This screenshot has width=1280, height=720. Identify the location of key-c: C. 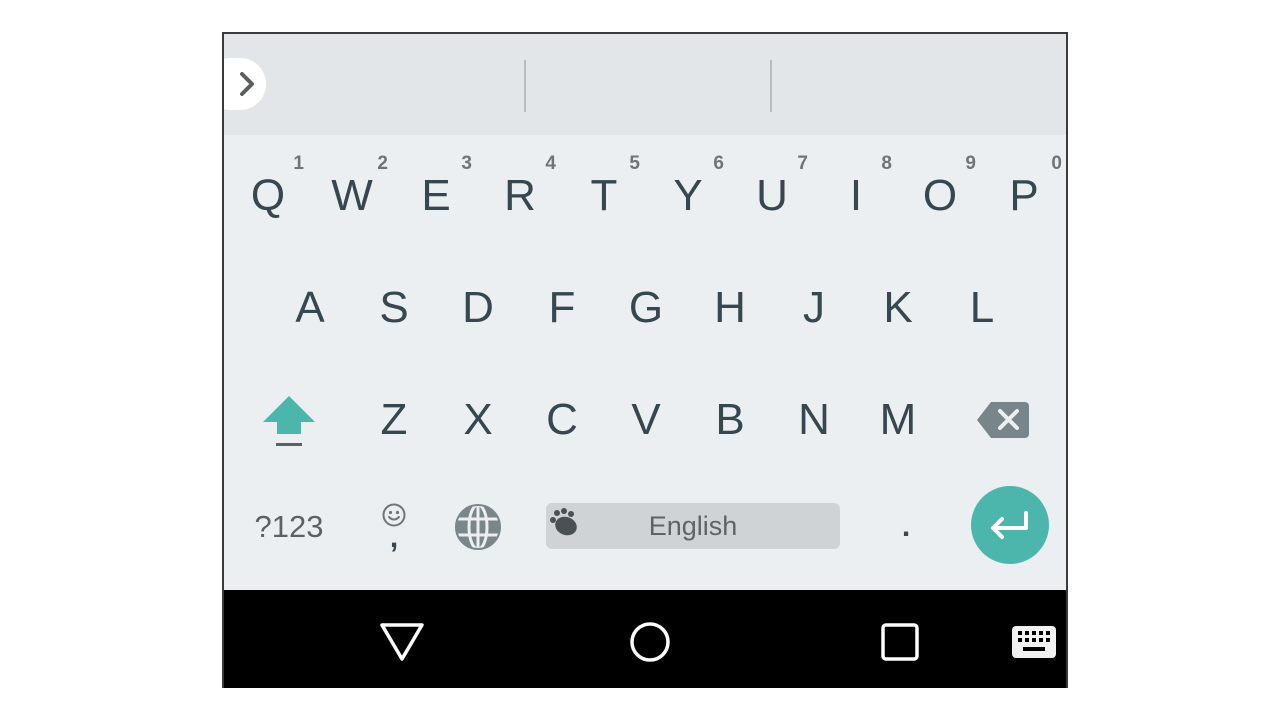
(562, 420).